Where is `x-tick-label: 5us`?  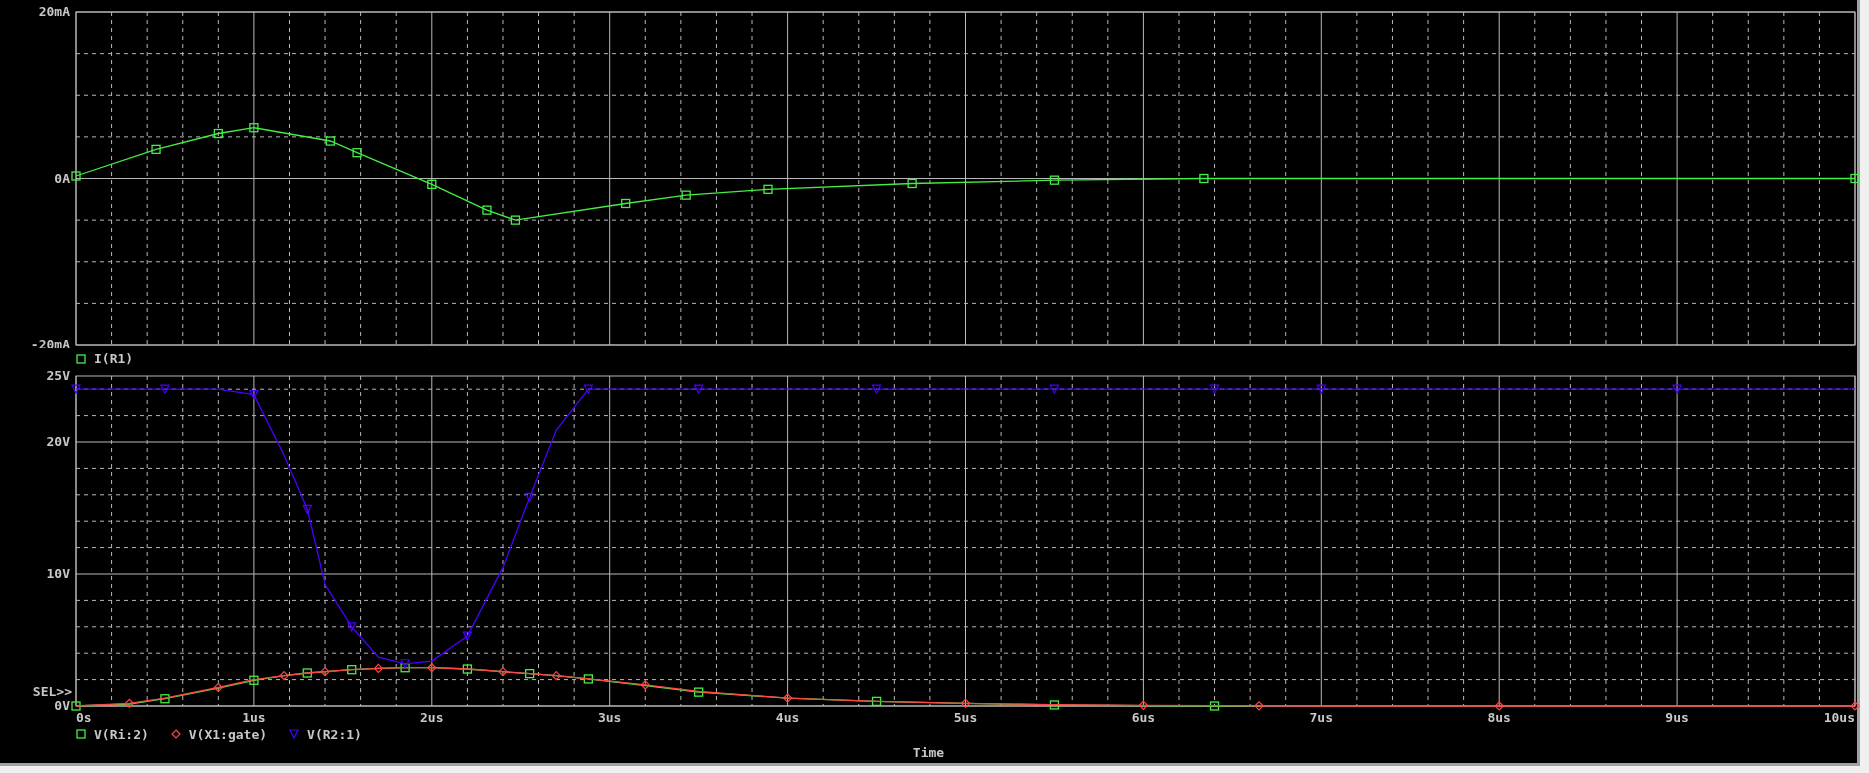
x-tick-label: 5us is located at coordinates (965, 716).